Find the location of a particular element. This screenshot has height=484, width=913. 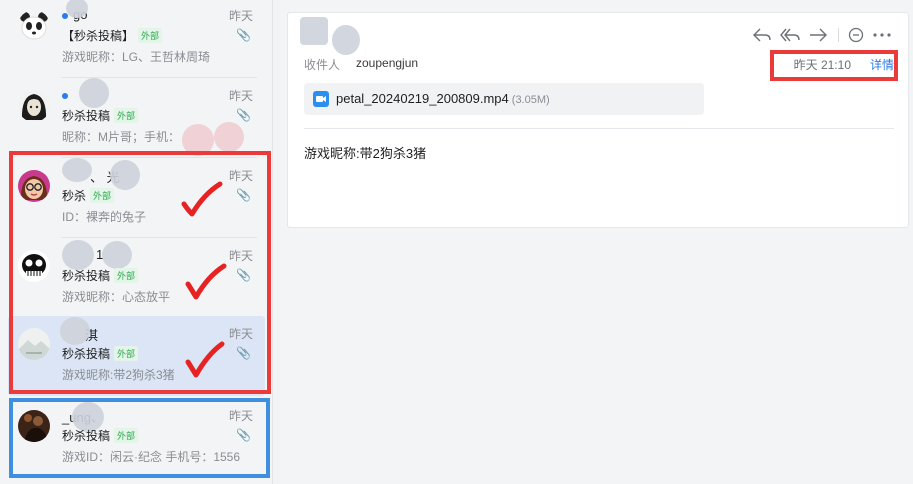

more-icon is located at coordinates (882, 35).